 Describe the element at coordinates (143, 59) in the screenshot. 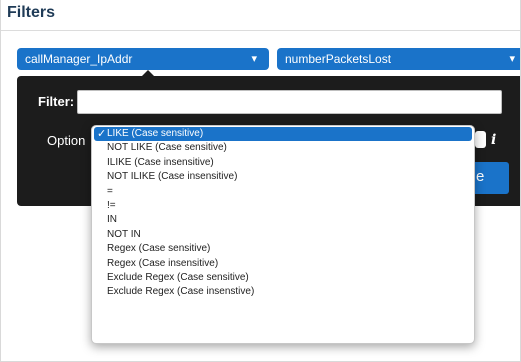

I see `field-select-first: callManager_IpAddr ▾` at that location.